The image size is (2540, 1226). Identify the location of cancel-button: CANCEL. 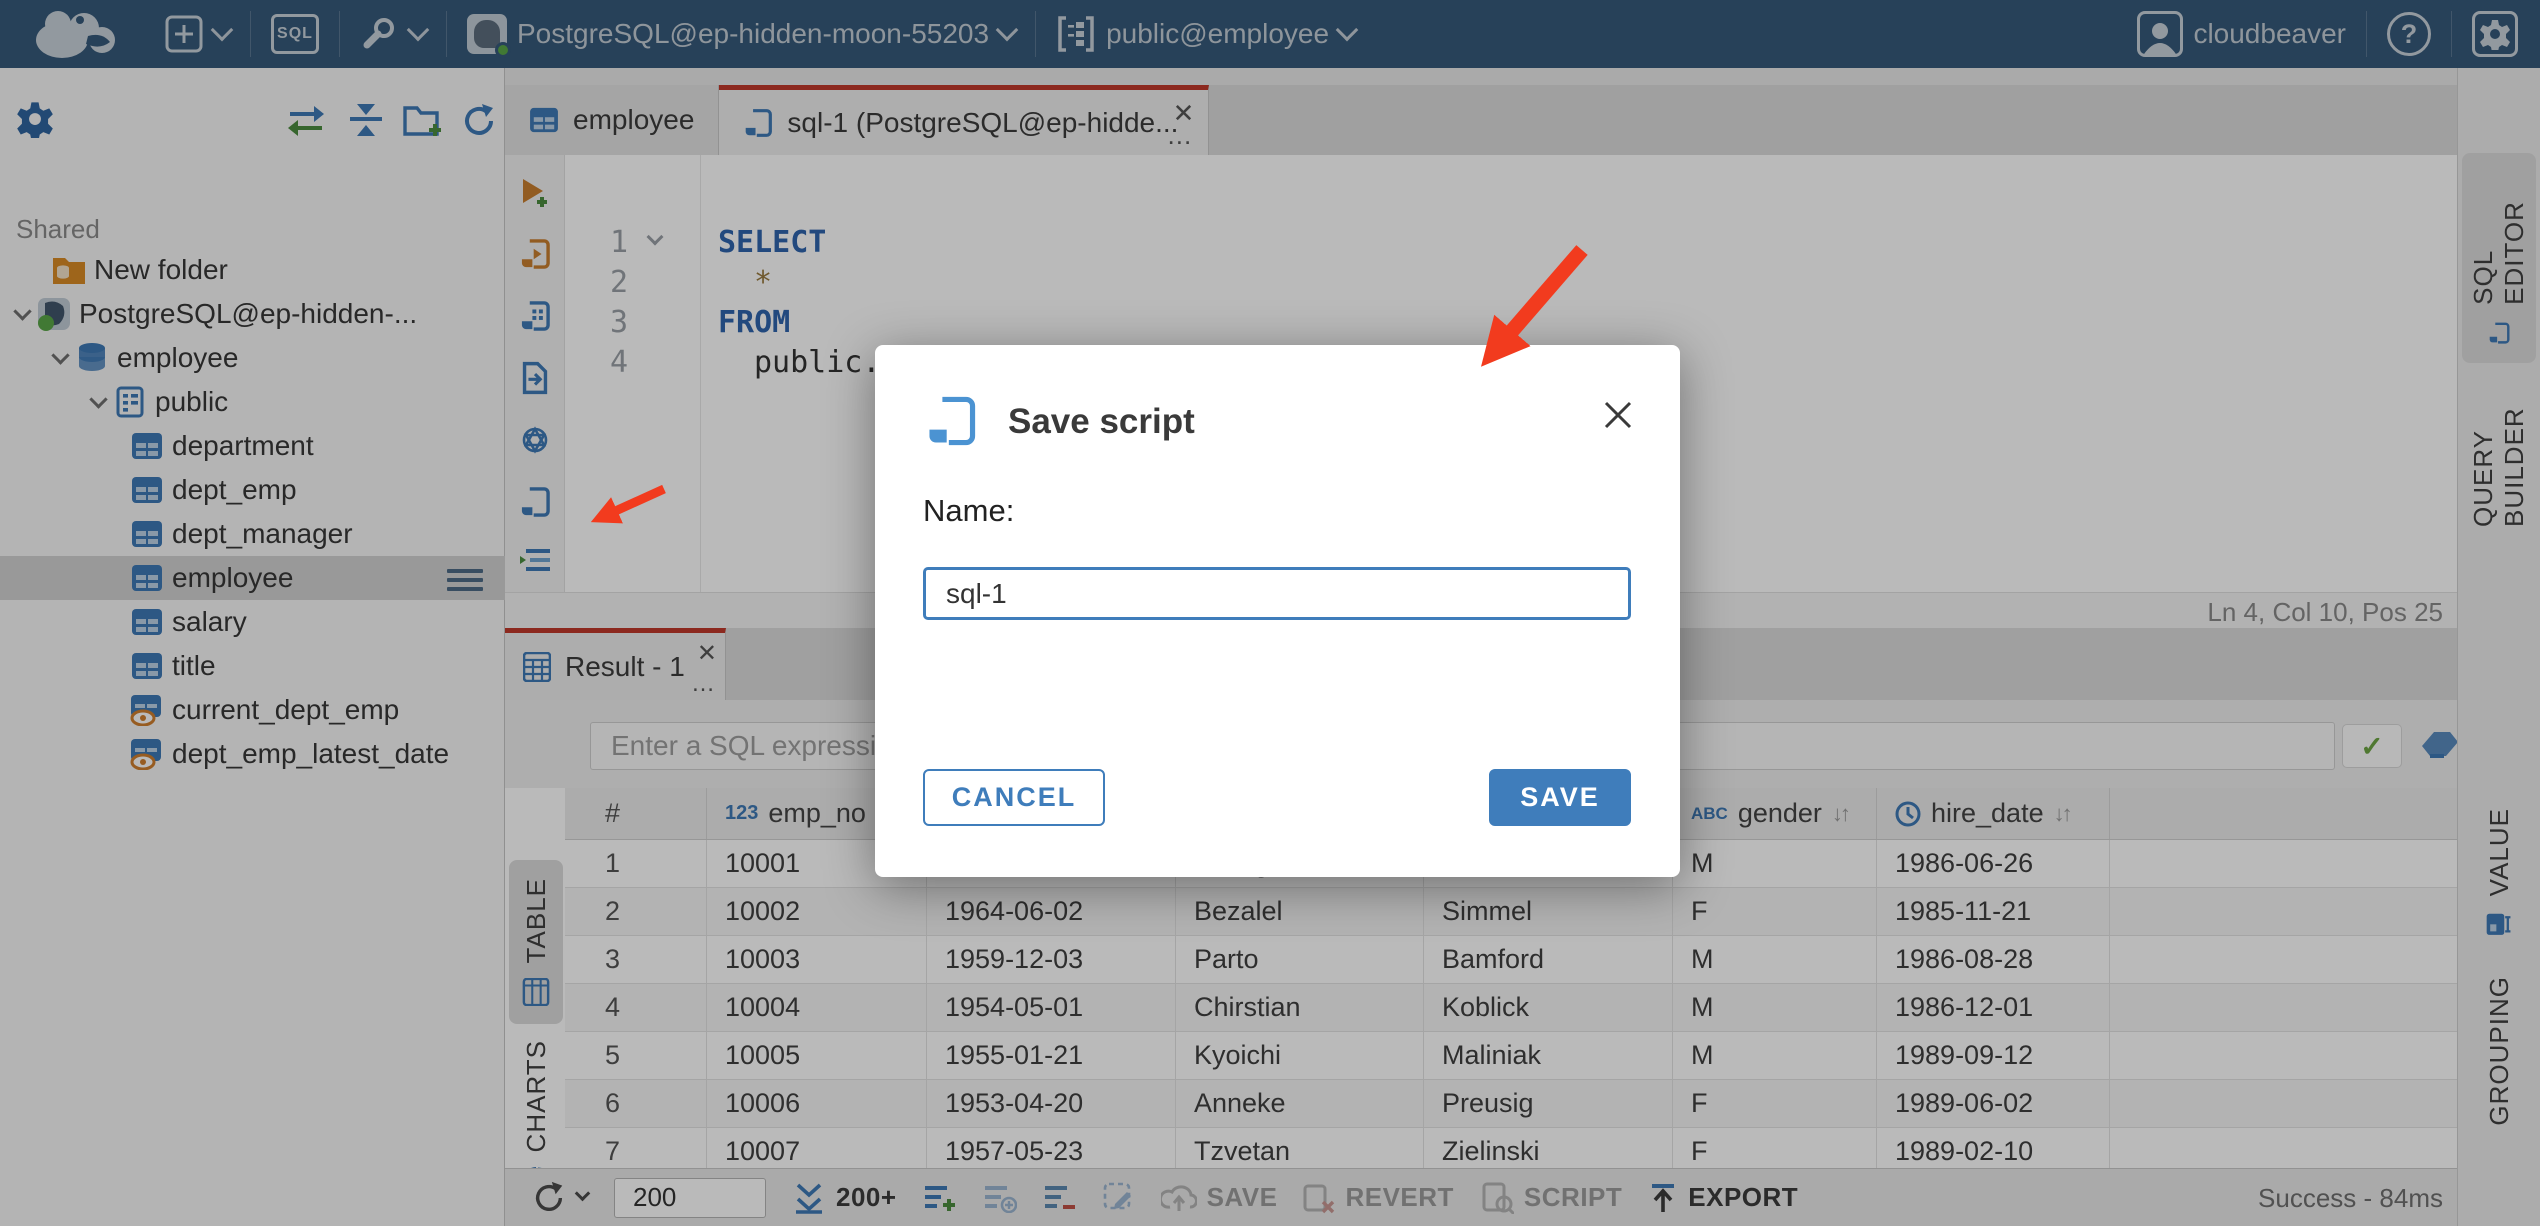
(1014, 797).